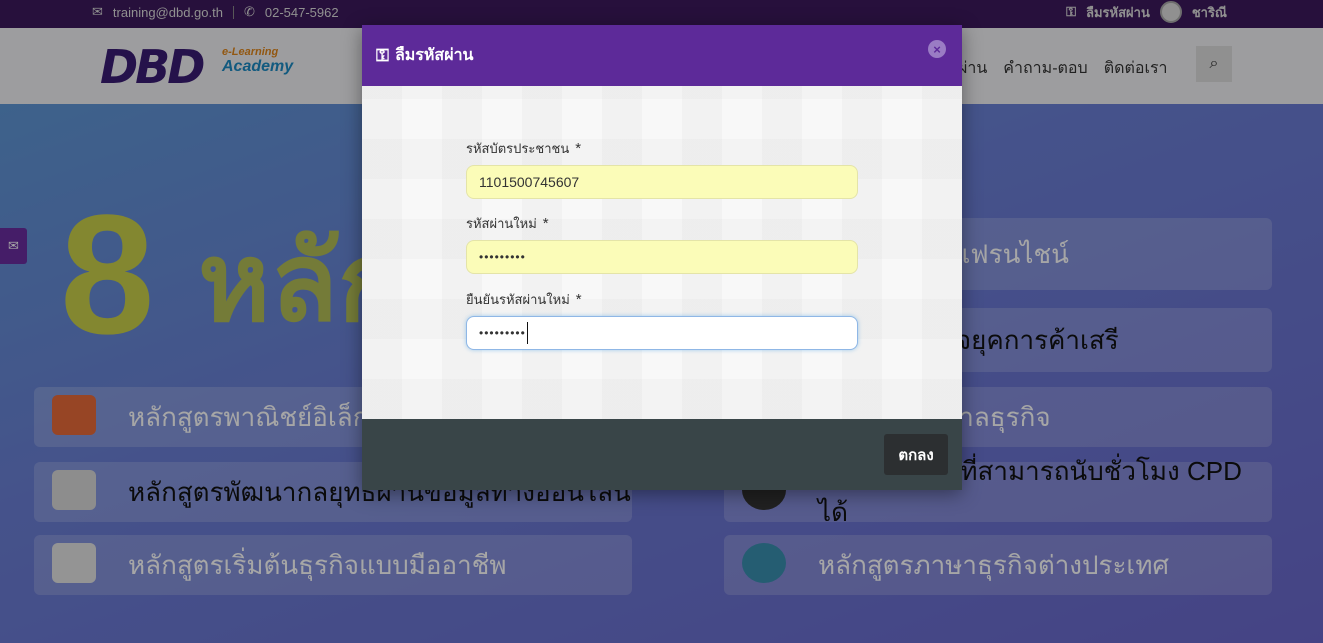 The width and height of the screenshot is (1323, 643). What do you see at coordinates (916, 454) in the screenshot?
I see `ok-button: ตกลง` at bounding box center [916, 454].